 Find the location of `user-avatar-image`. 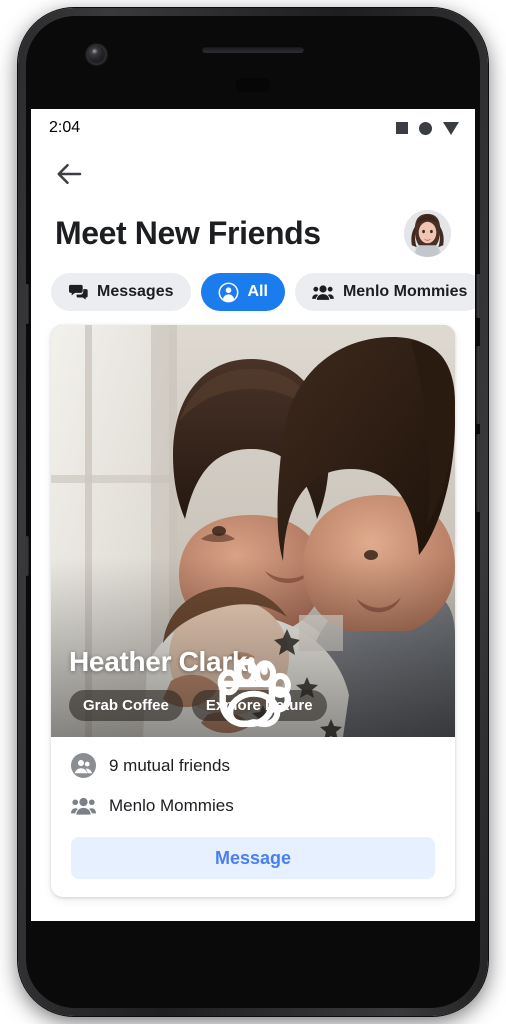

user-avatar-image is located at coordinates (427, 233).